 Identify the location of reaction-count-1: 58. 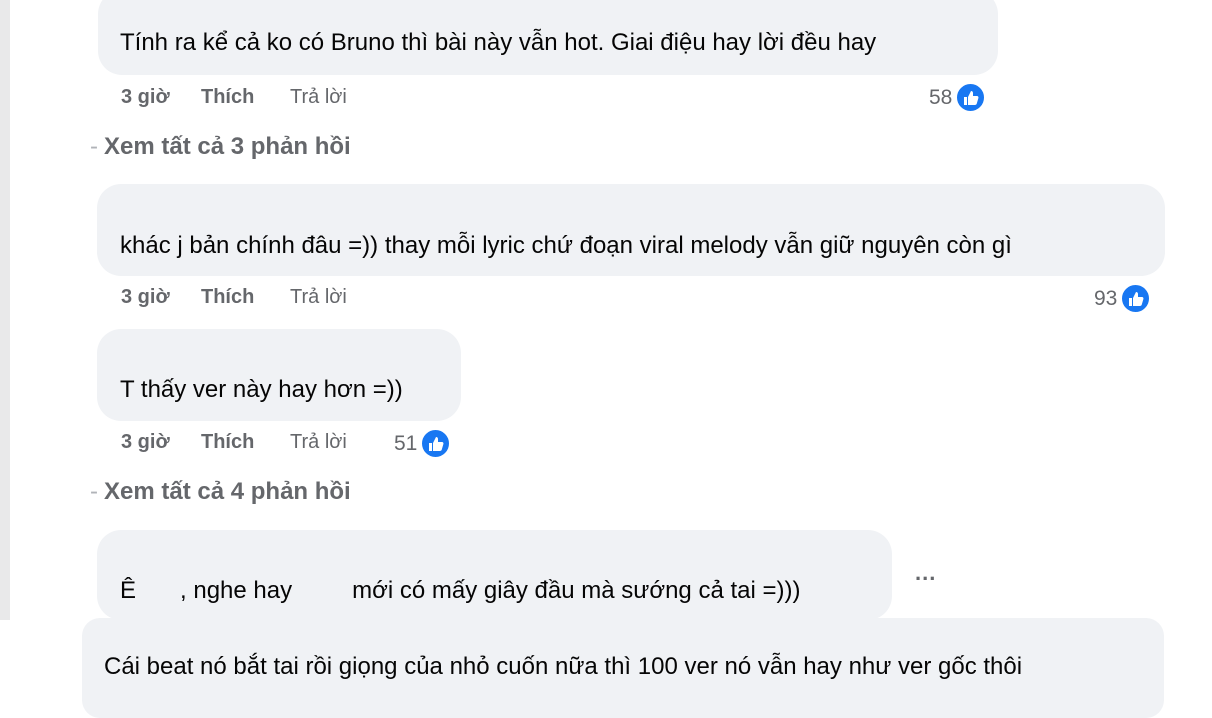
(958, 97).